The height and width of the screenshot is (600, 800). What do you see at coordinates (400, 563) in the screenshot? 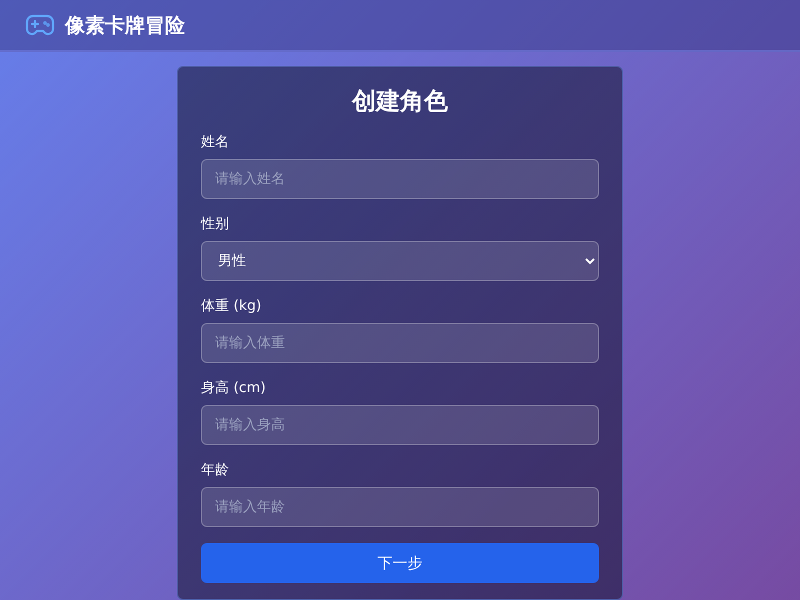
I see `next-button: 下一步` at bounding box center [400, 563].